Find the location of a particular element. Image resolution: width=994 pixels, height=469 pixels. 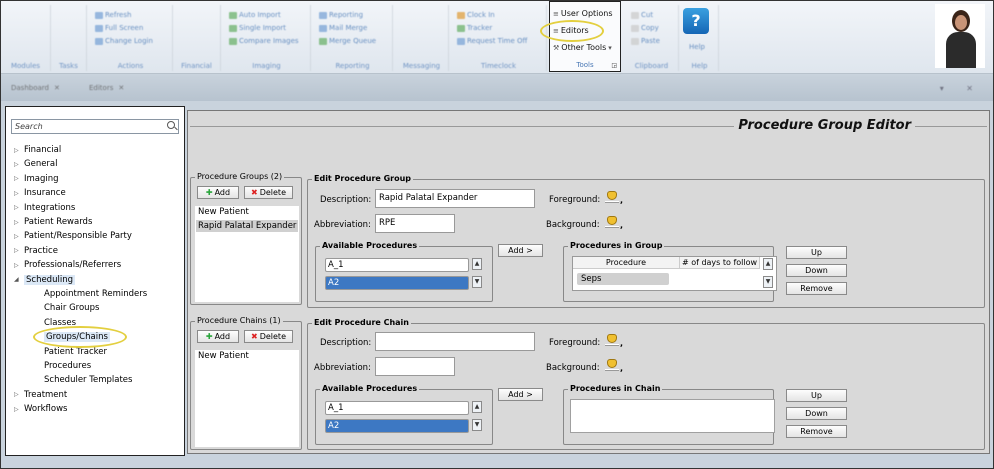

grid-header: # of days to follow is located at coordinates (720, 263).